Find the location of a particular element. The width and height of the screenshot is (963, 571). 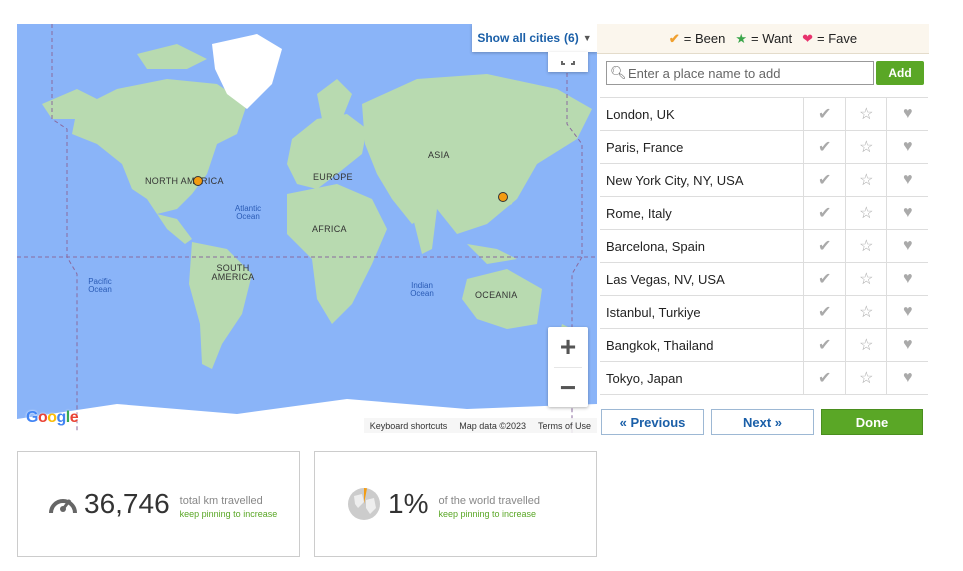

show-all-cities-button: Show all cities (6) ▼ is located at coordinates (534, 38).